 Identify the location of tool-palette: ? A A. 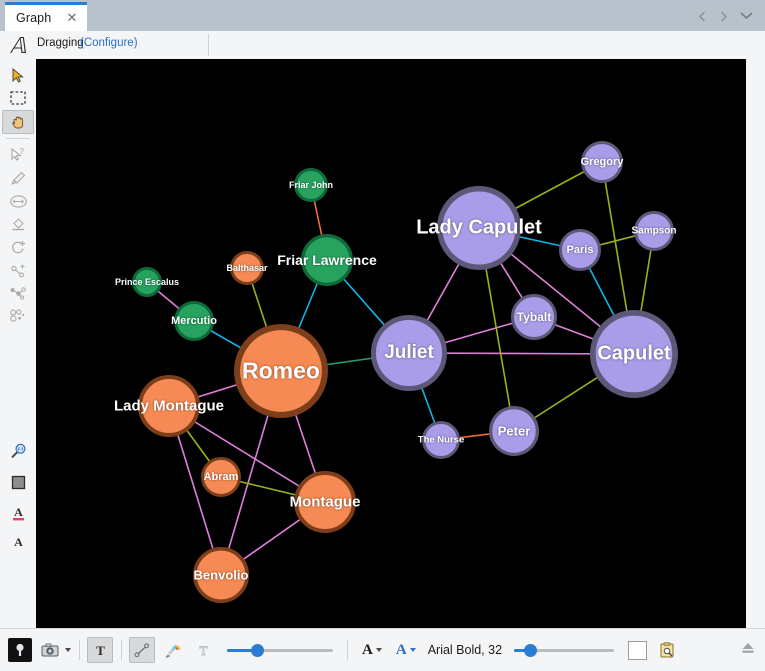
(18, 343).